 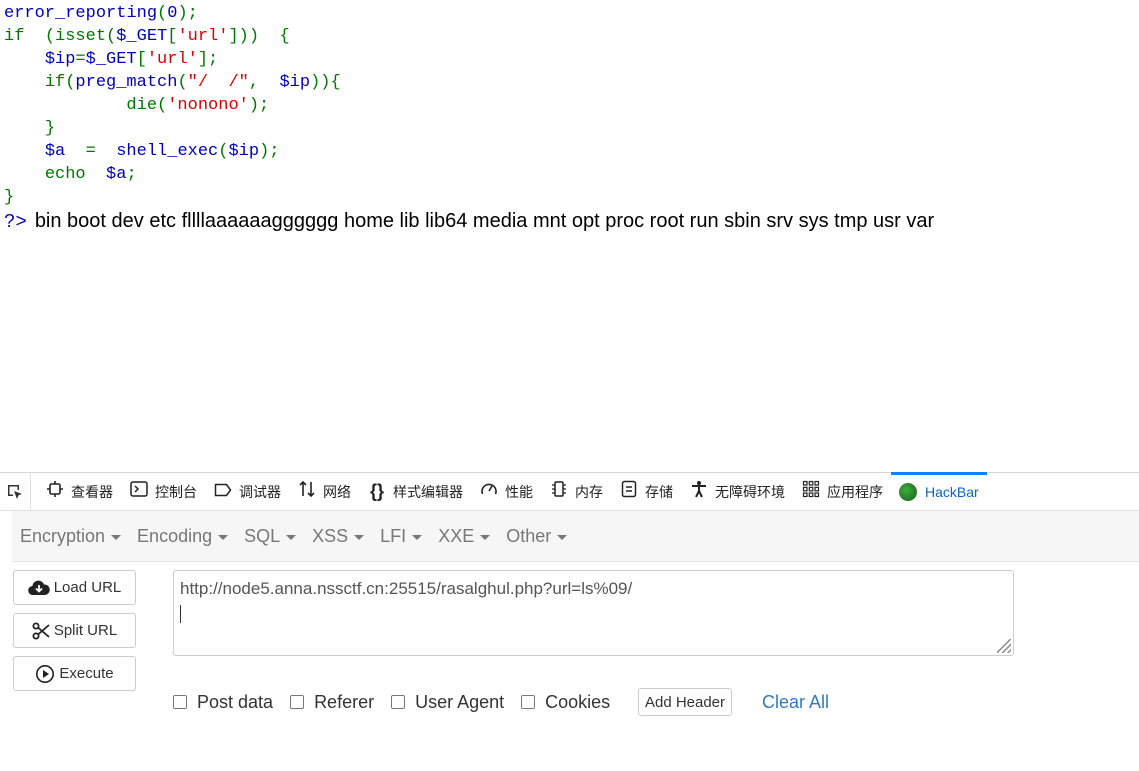 What do you see at coordinates (192, 82) in the screenshot?
I see `code-line-4: if(preg_match("/ /", $ip)){` at bounding box center [192, 82].